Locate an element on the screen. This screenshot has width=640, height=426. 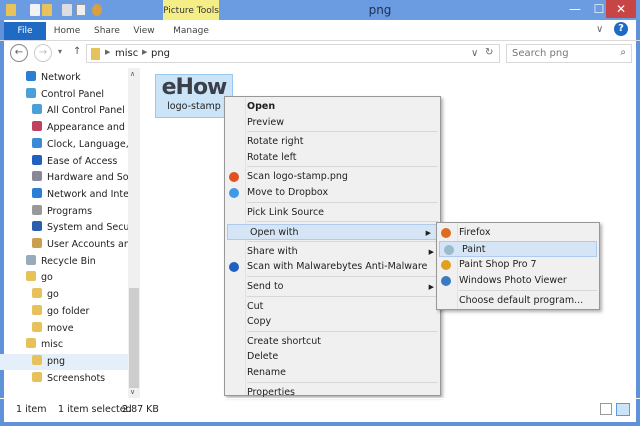
menu-item: Open with ▶ is located at coordinates (332, 232).